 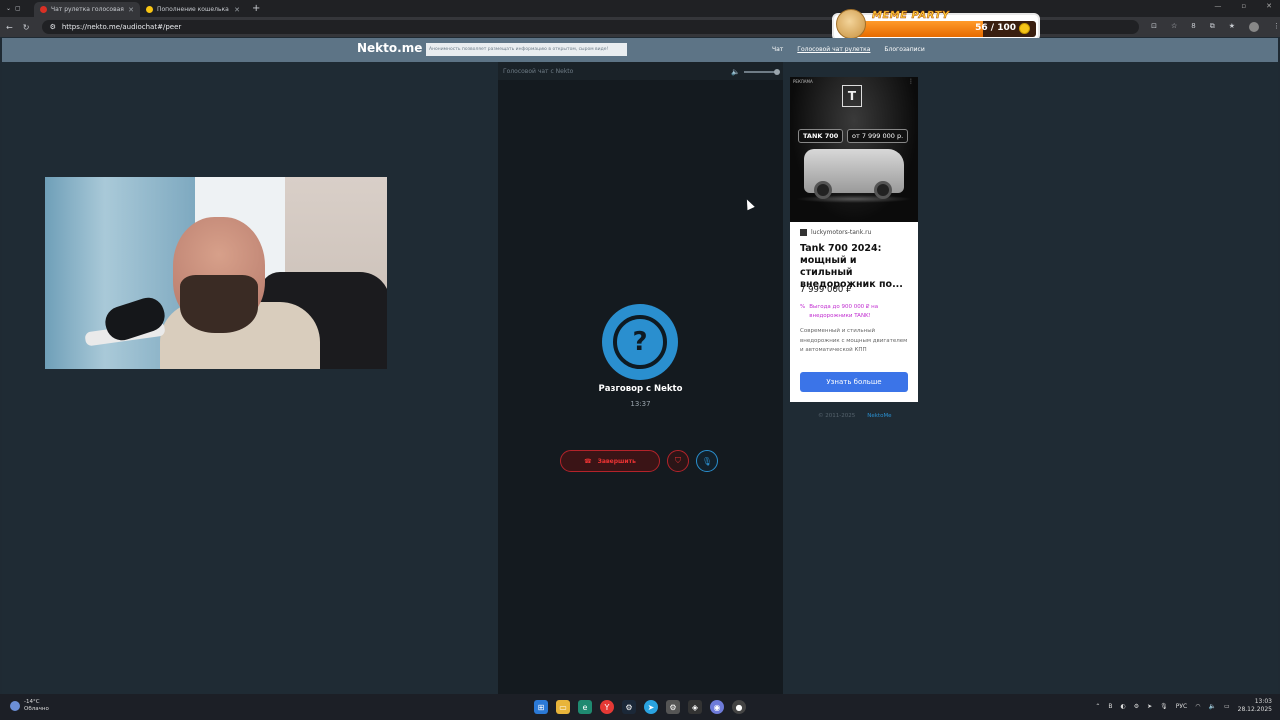 I want to click on bookmark-star-icon: ☆, so click(x=1174, y=27).